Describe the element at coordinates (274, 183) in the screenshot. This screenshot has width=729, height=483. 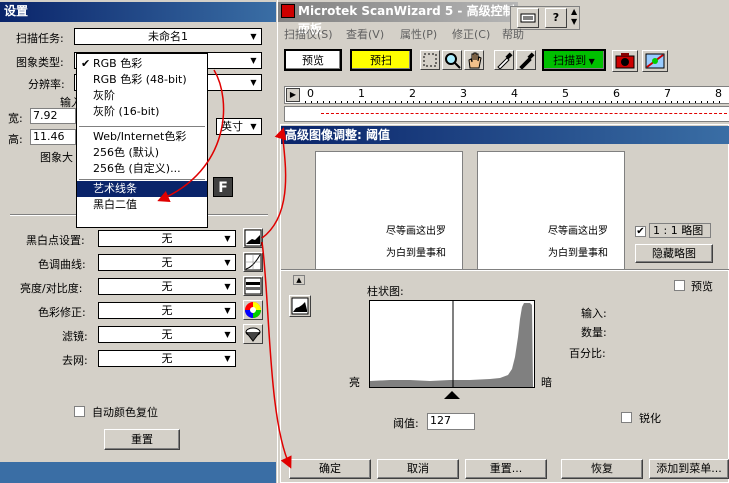
I see `annotation-arrow-threshold` at that location.